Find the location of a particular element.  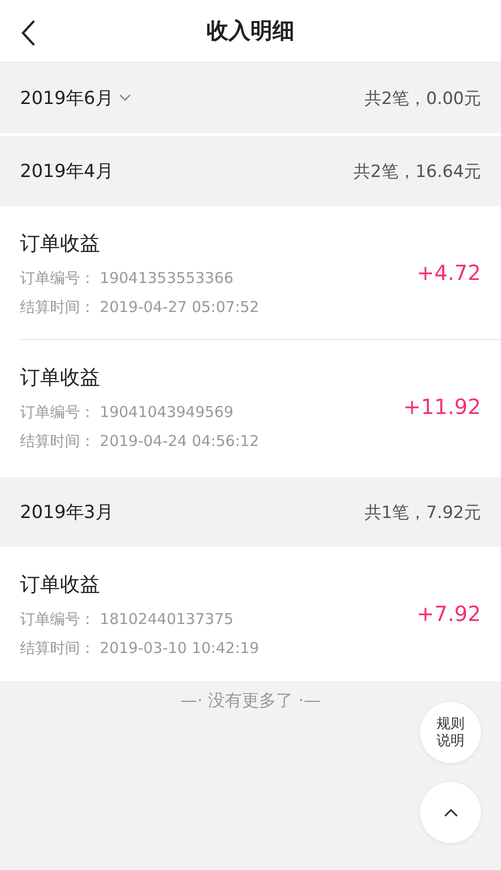

end-note: —· 没有更多了 ·— is located at coordinates (250, 701).